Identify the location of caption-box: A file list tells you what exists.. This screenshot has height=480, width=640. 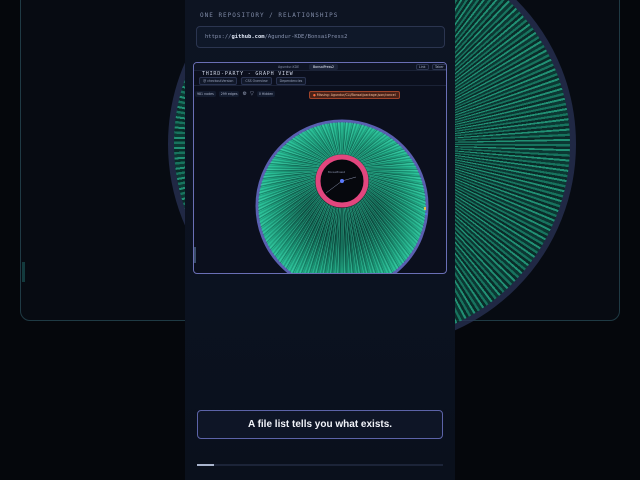
(320, 424).